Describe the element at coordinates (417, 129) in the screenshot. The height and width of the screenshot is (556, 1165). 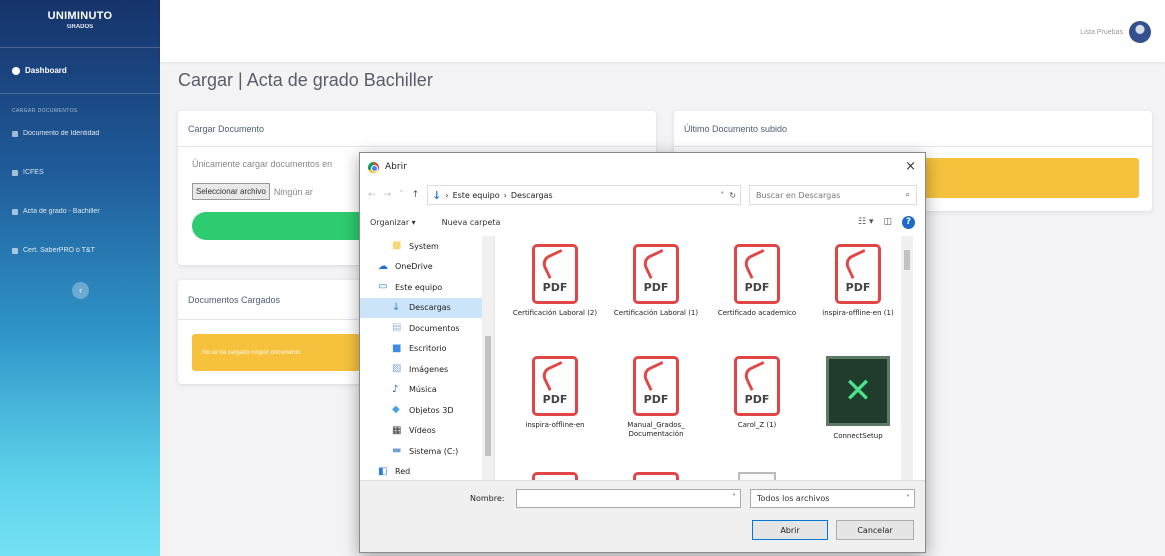
I see `upload-card-header: Cargar Documento` at that location.